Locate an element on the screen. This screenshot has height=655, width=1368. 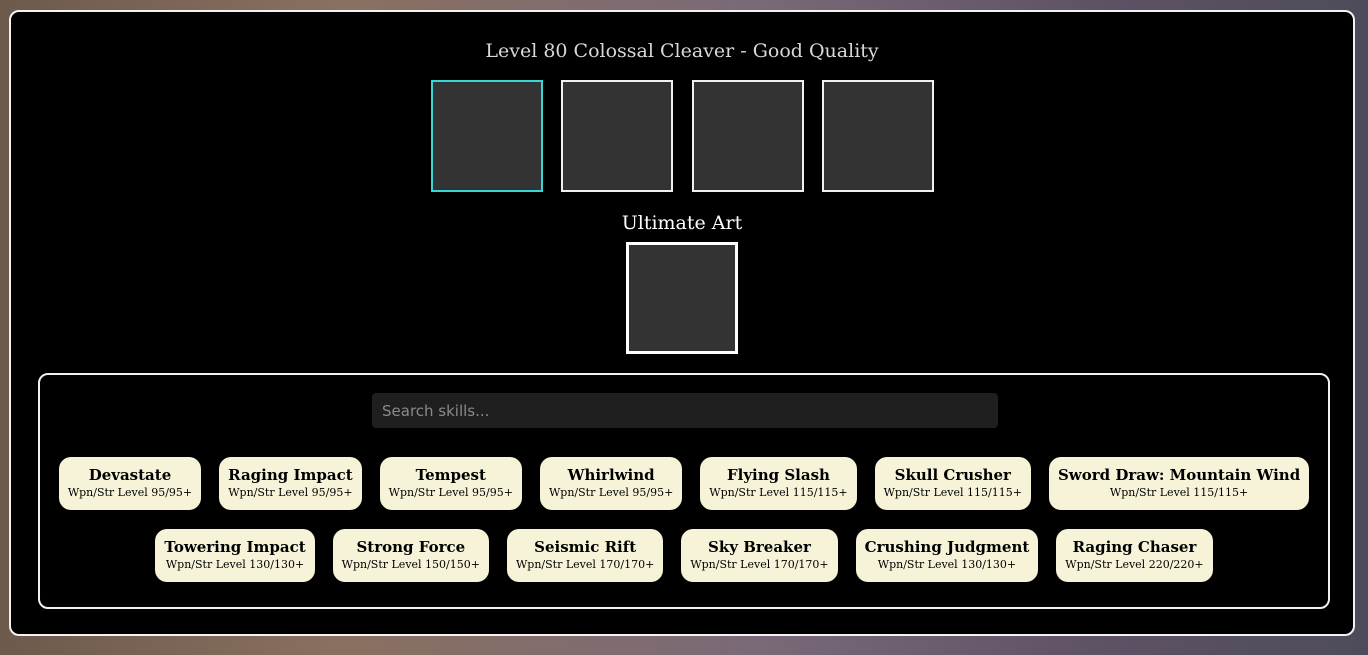
skill-flying-slash: Flying Slash Wpn/Str Level 115/115+ is located at coordinates (778, 483).